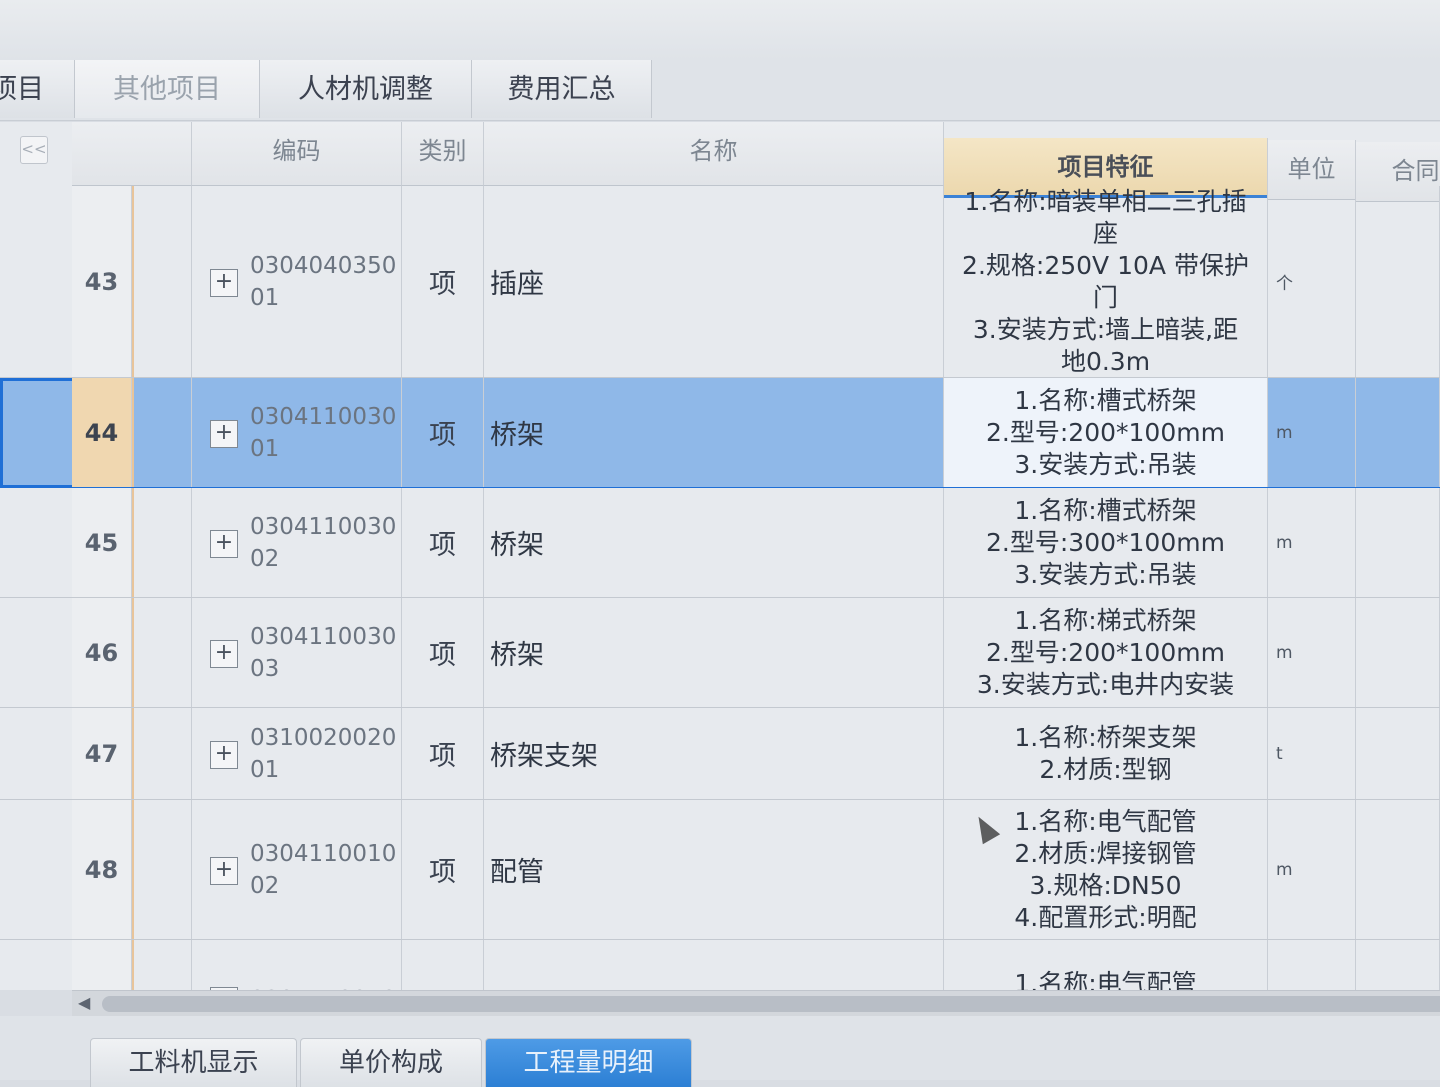 The height and width of the screenshot is (1087, 1440). Describe the element at coordinates (1105, 201) in the screenshot. I see `feature-line: 1.名称:暗装单相二三孔插` at that location.